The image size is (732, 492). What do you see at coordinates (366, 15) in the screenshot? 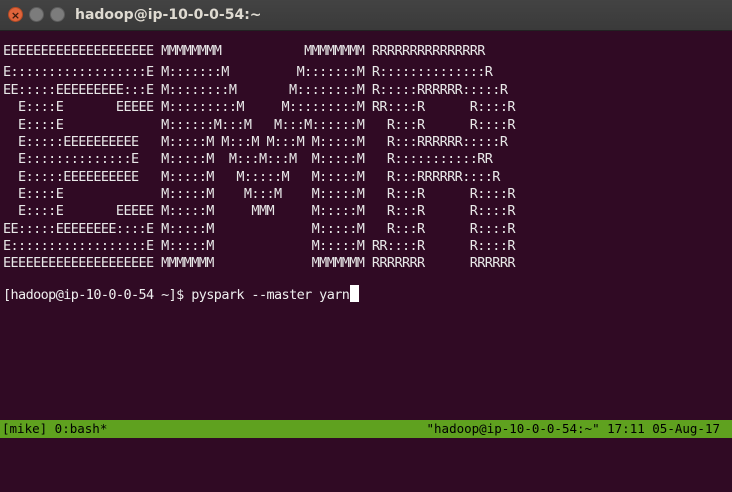
I see `title-bar: × hadoop@ip-10-0-0-54:~` at bounding box center [366, 15].